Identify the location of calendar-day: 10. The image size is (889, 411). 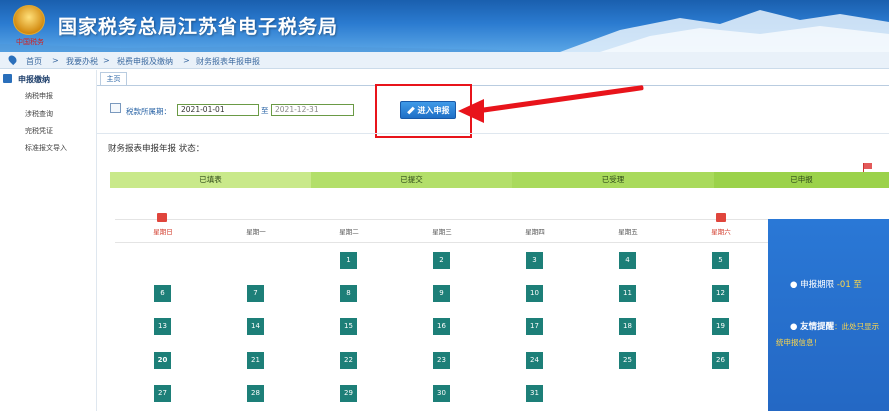
(534, 293).